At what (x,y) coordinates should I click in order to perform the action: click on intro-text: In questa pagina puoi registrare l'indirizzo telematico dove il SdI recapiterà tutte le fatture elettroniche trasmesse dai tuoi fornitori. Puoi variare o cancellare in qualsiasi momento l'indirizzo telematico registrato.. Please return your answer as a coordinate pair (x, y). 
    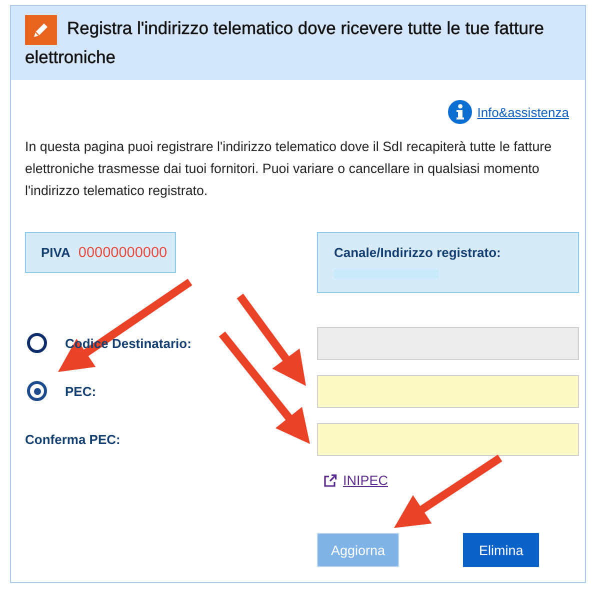
    Looking at the image, I should click on (289, 169).